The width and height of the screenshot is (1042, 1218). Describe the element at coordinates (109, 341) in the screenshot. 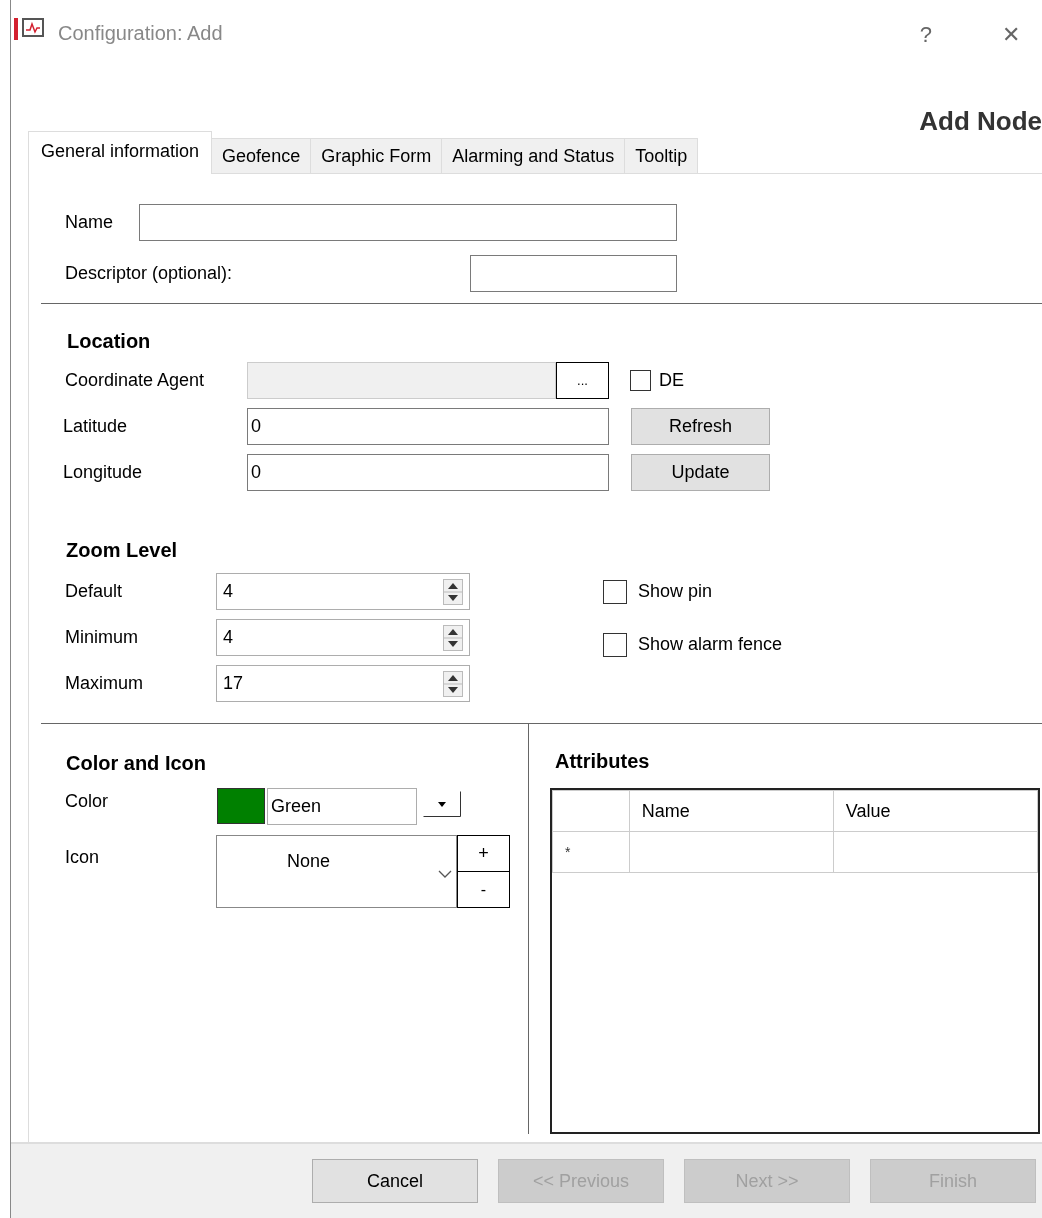

I see `section-title: Location` at that location.